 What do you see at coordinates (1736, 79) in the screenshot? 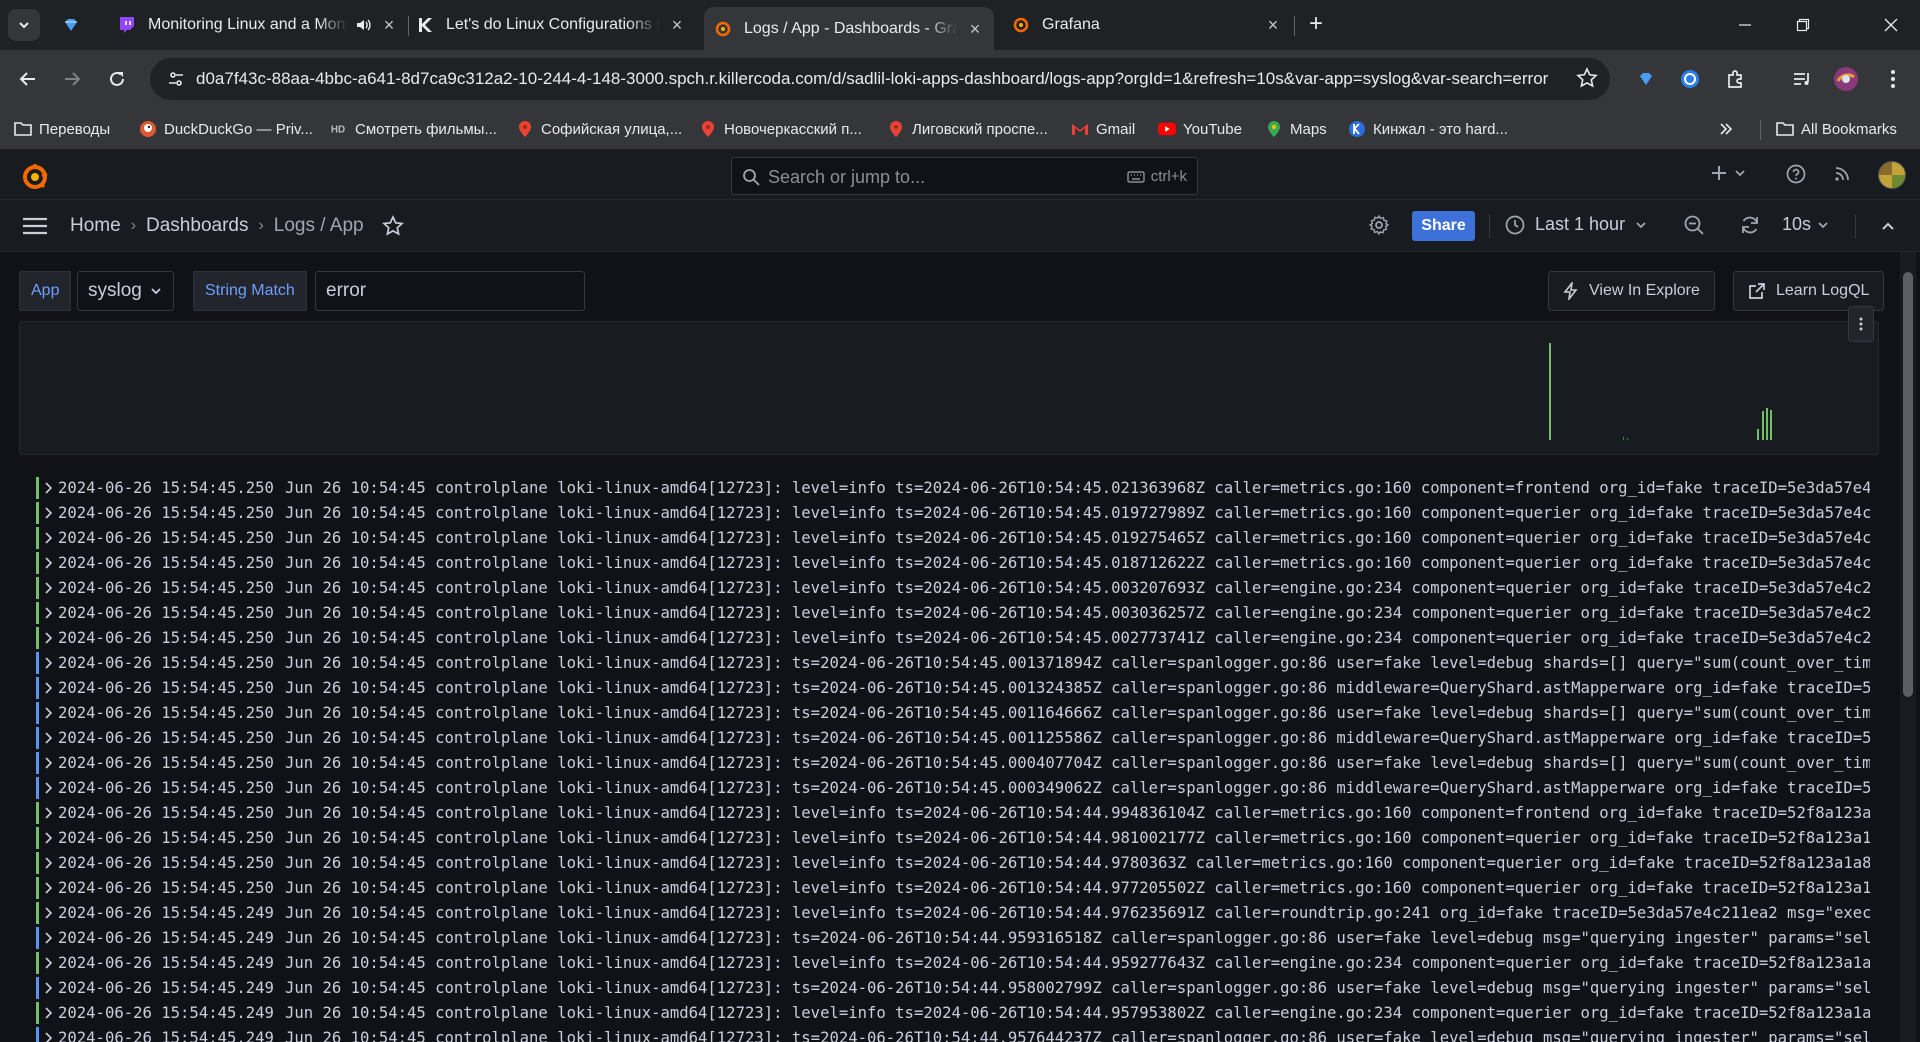
I see `extensions-puzzle-icon` at bounding box center [1736, 79].